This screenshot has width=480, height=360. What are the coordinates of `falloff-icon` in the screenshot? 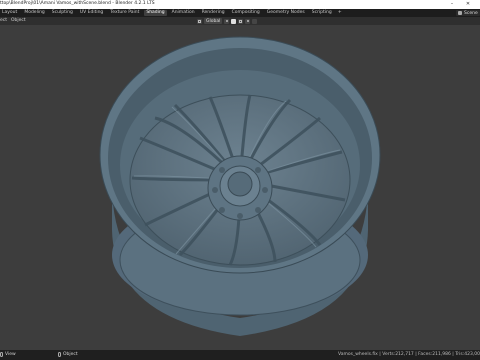 It's located at (255, 21).